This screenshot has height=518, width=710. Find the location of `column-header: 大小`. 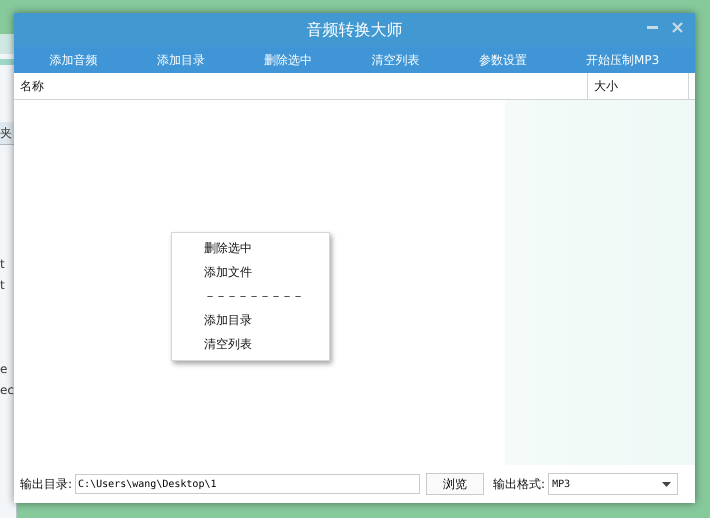

column-header: 大小 is located at coordinates (638, 86).